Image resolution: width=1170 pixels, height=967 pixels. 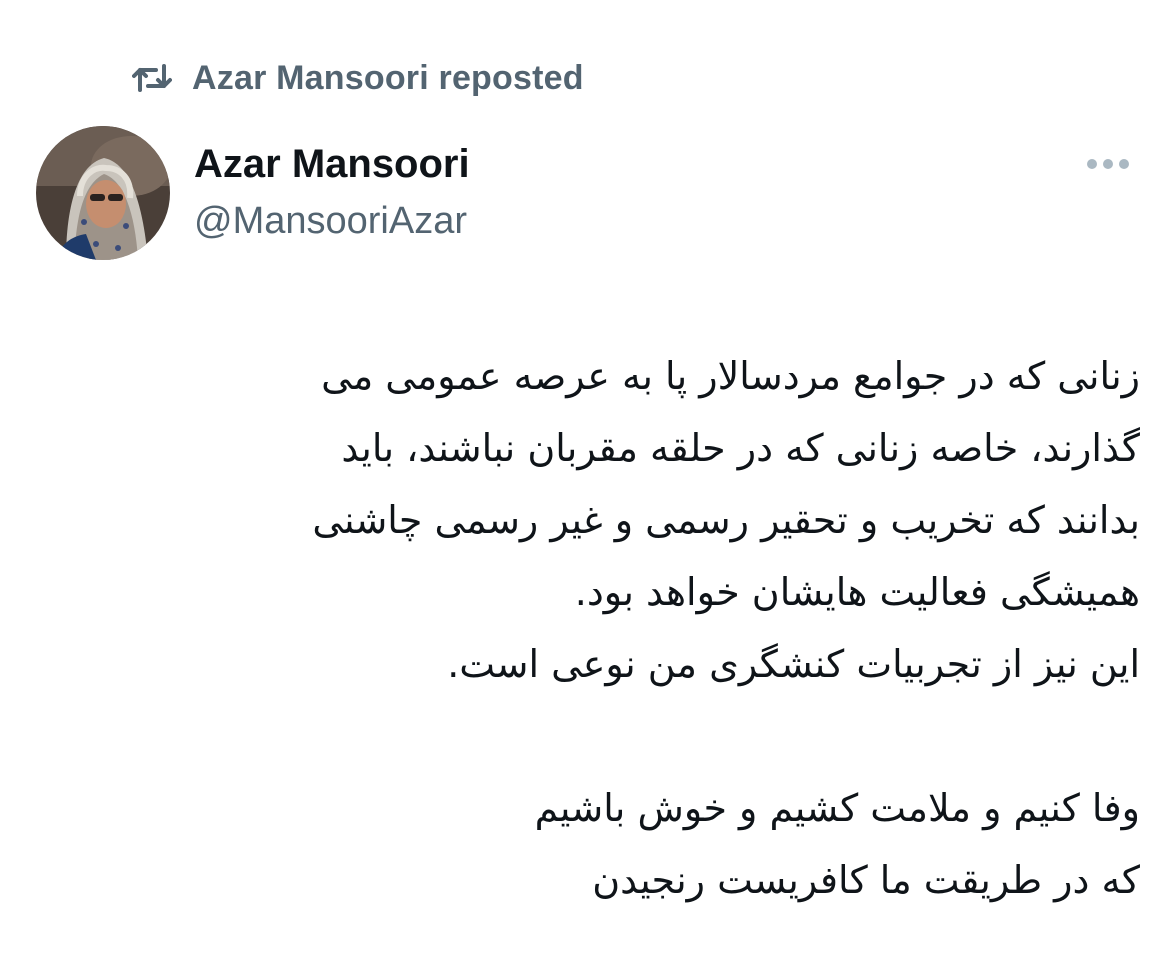 I want to click on tweet-line: که در طریقت ما کافریست رنجیدن, so click(x=866, y=880).